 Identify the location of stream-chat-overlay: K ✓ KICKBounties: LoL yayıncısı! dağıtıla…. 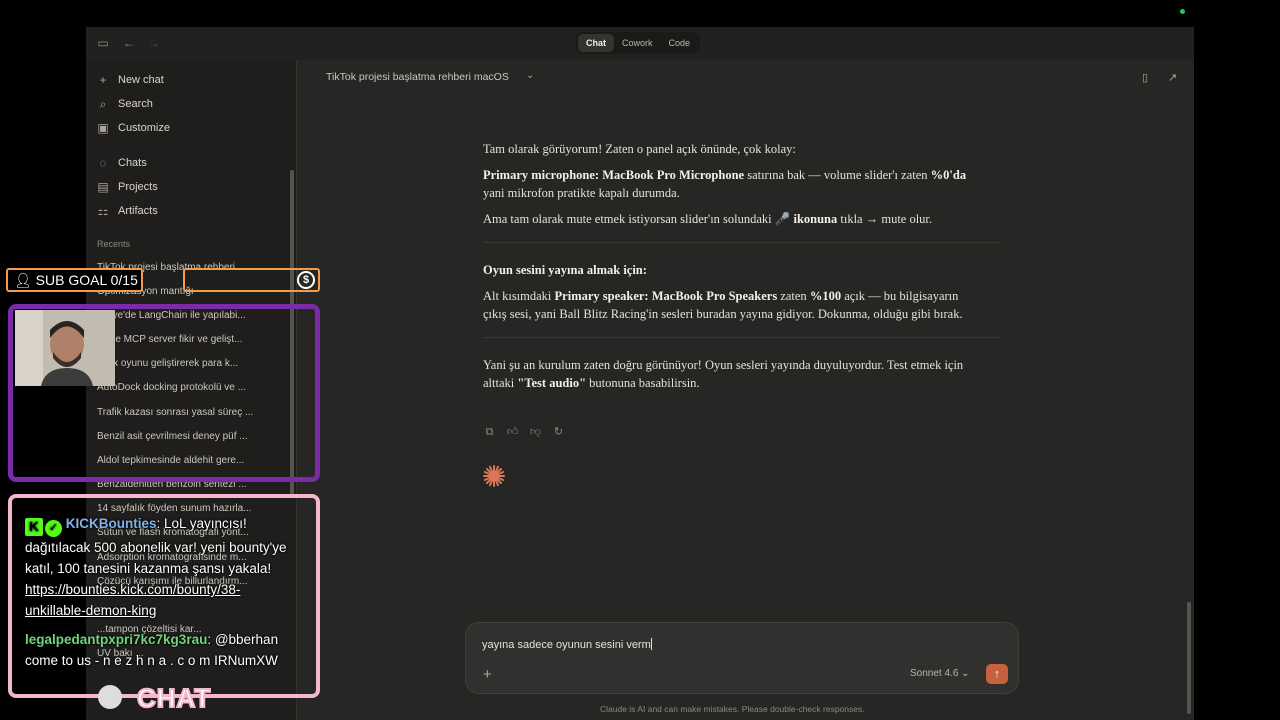
(160, 592).